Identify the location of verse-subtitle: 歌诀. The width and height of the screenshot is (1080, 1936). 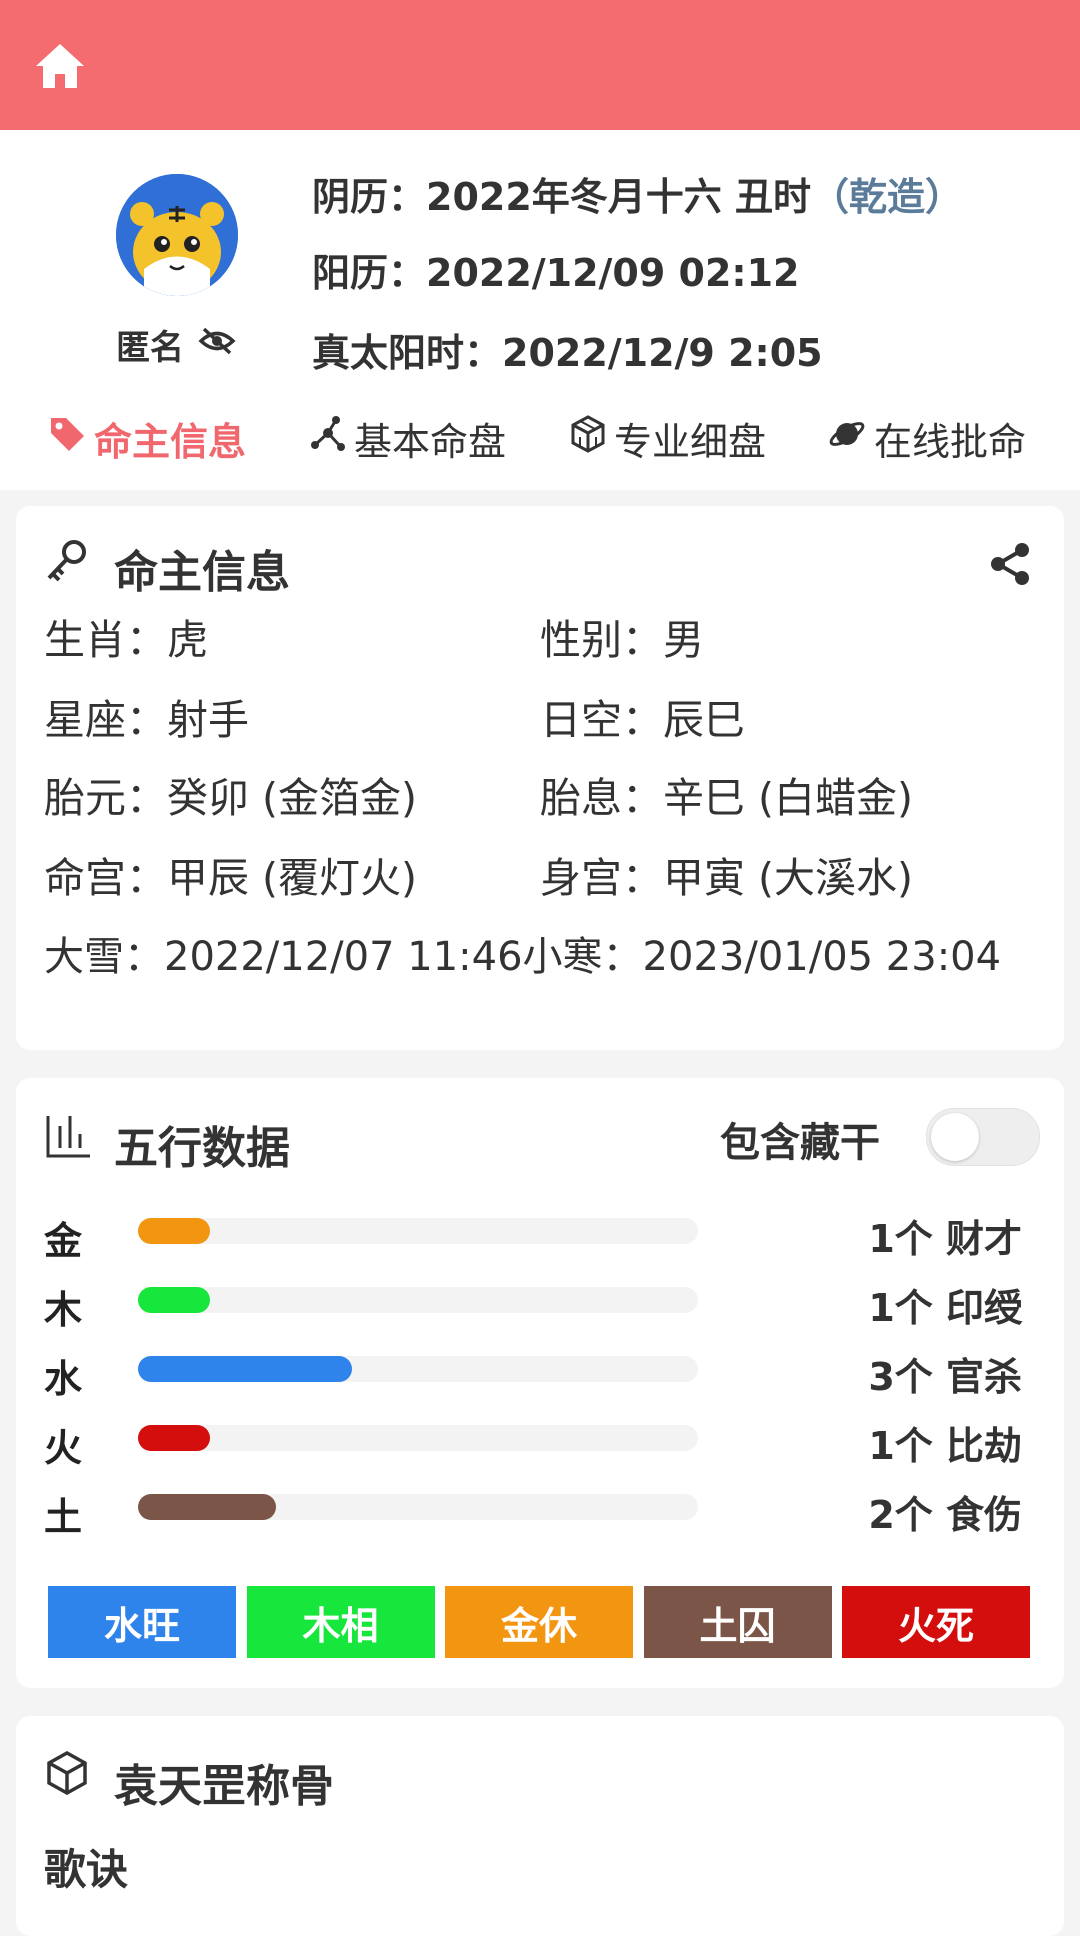
(86, 1869).